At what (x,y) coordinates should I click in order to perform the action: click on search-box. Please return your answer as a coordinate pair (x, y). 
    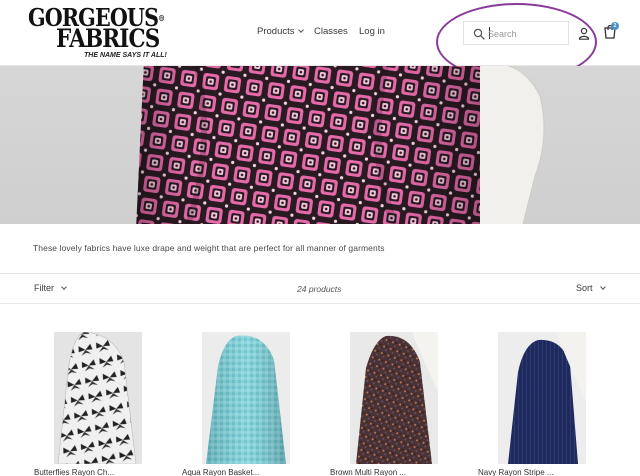
    Looking at the image, I should click on (516, 33).